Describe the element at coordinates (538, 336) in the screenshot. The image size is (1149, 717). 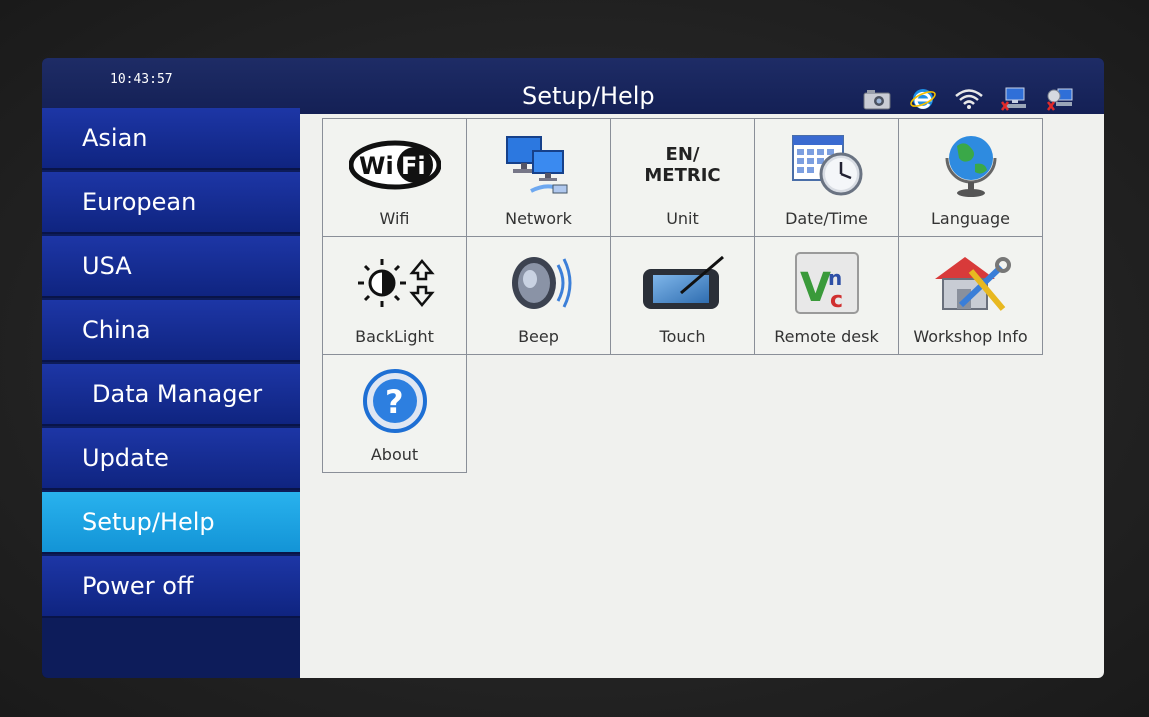
I see `tile-label: Beep` at that location.